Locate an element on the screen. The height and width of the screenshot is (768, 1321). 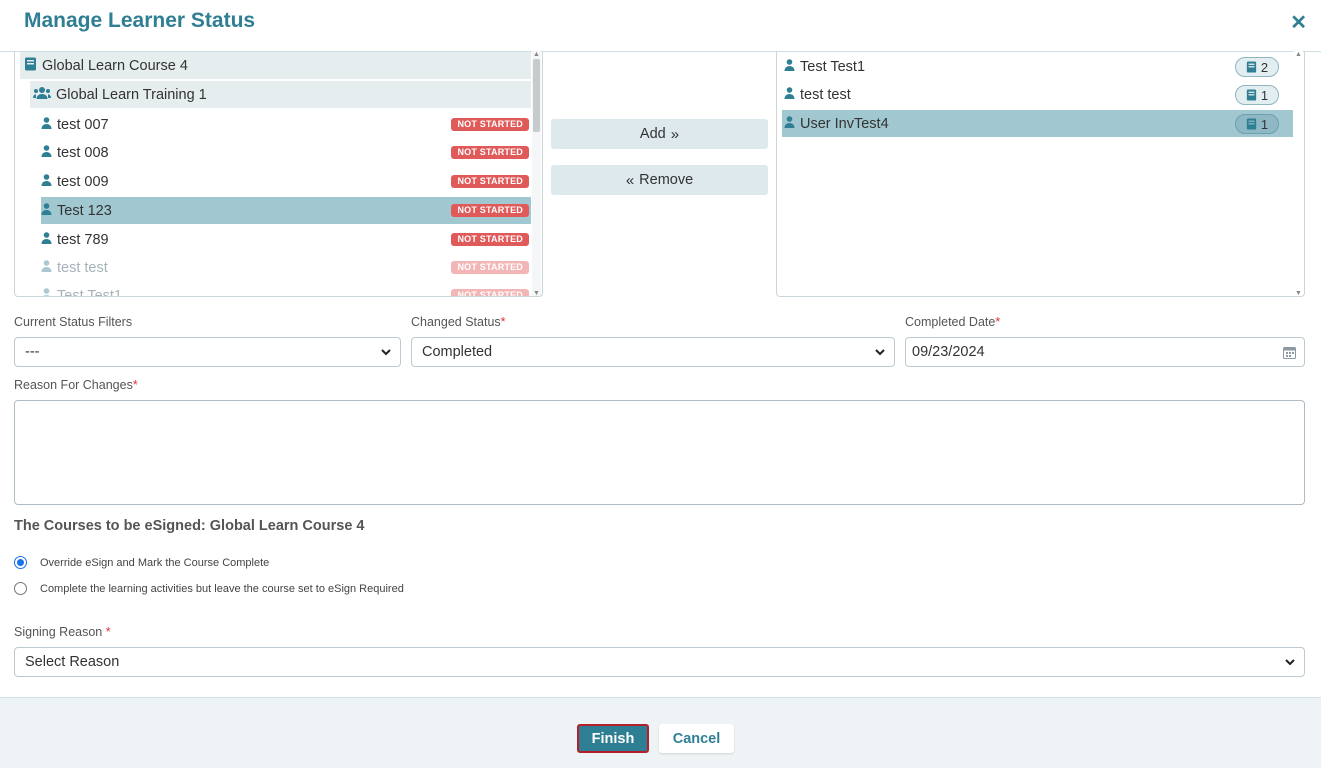
selected-user-row-active: User InvTest4 1 is located at coordinates (1037, 123).